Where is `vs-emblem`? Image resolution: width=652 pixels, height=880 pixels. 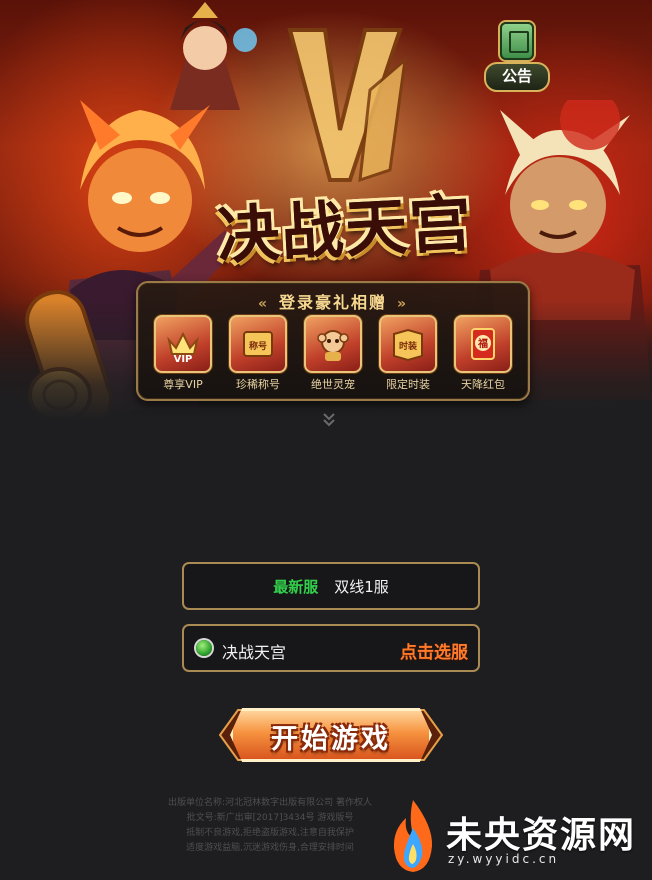
vs-emblem is located at coordinates (347, 105).